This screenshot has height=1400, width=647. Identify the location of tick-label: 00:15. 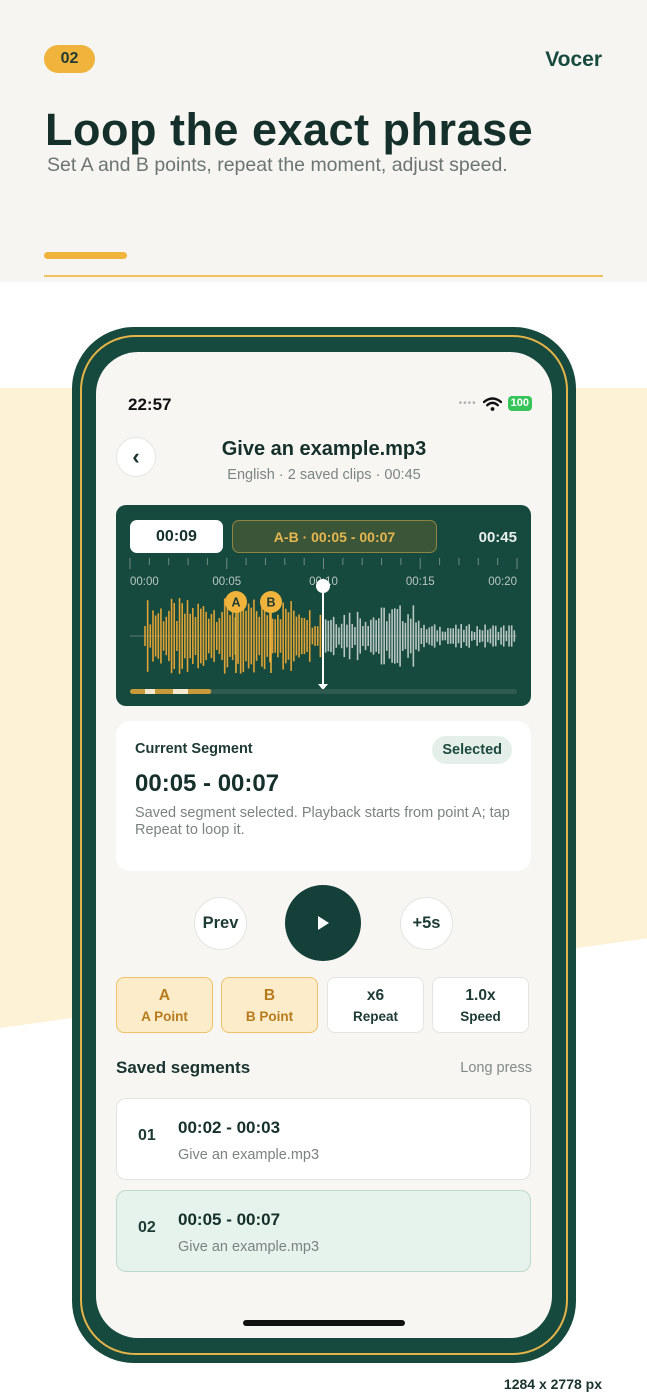
(420, 582).